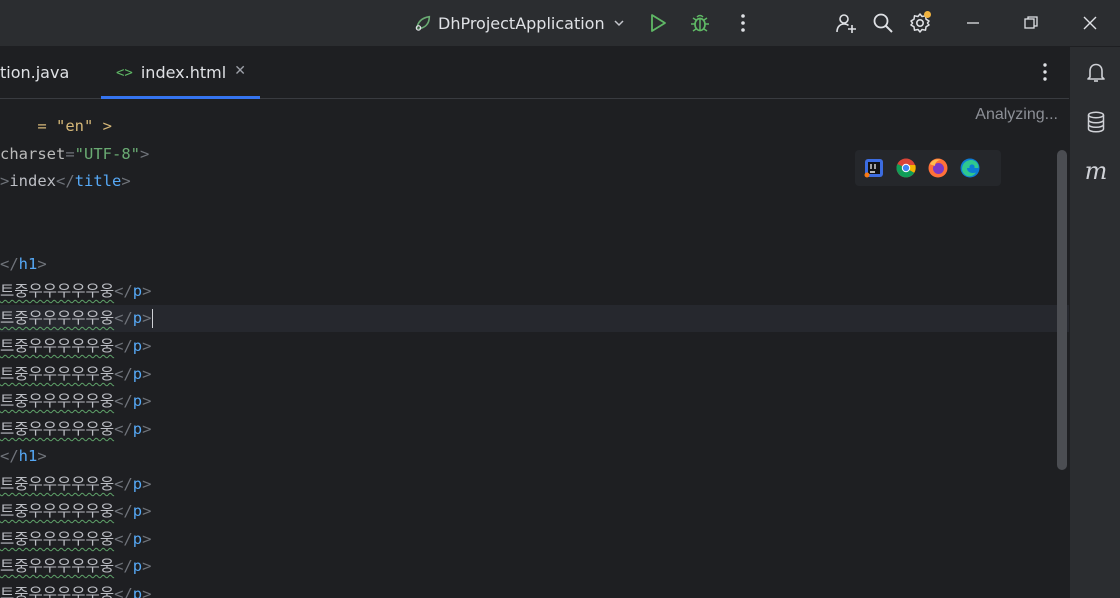  Describe the element at coordinates (906, 168) in the screenshot. I see `chrome-icon` at that location.